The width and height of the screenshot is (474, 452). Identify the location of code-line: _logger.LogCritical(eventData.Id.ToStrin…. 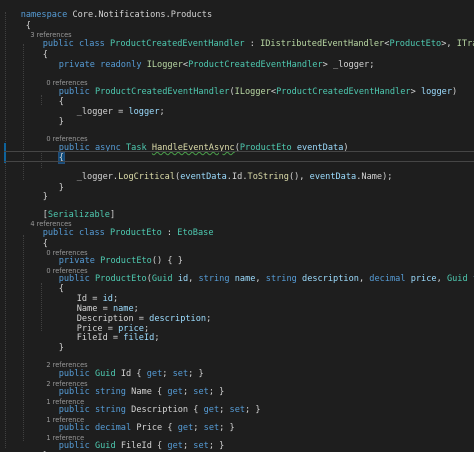
(224, 172).